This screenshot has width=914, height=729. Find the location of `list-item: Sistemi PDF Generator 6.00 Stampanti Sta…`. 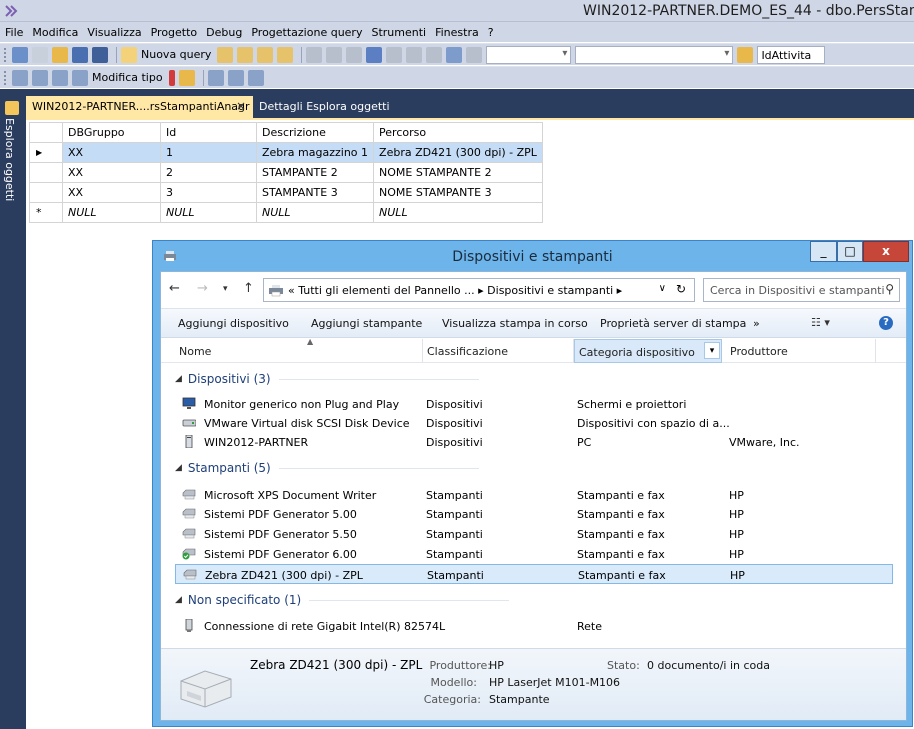

list-item: Sistemi PDF Generator 6.00 Stampanti Sta… is located at coordinates (534, 554).